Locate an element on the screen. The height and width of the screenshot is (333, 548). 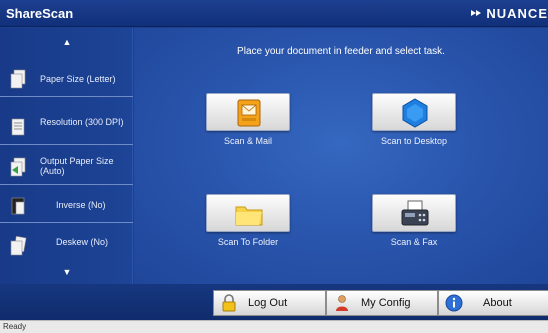
mail-icon is located at coordinates (249, 113).